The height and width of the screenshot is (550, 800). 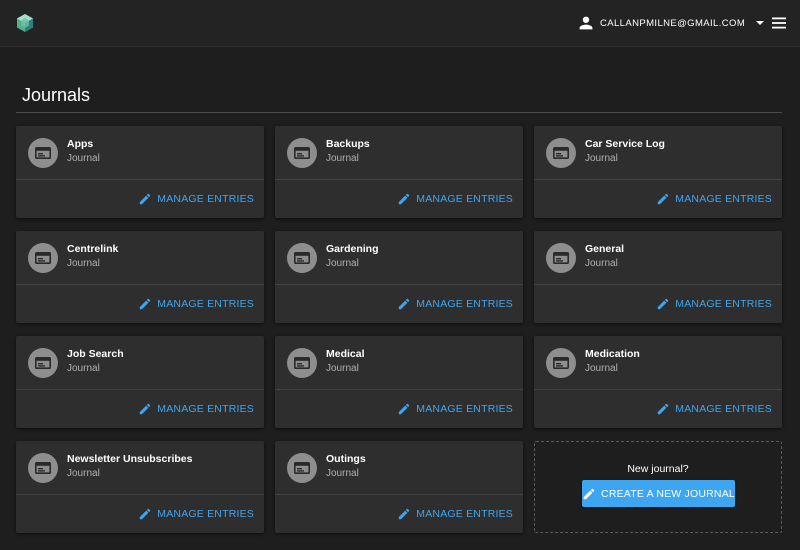 I want to click on create-journal-button: CREATE A NEW JOURNAL, so click(x=658, y=493).